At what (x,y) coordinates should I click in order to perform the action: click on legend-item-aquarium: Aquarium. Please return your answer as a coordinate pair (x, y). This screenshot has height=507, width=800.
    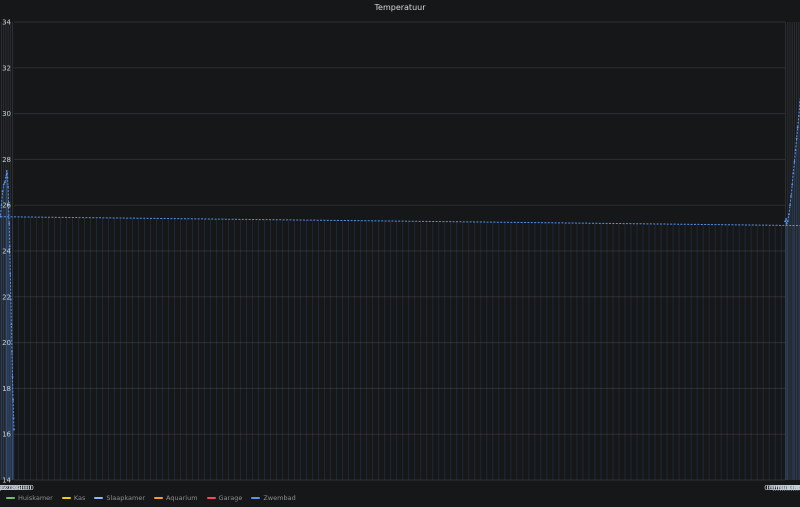
    Looking at the image, I should click on (176, 498).